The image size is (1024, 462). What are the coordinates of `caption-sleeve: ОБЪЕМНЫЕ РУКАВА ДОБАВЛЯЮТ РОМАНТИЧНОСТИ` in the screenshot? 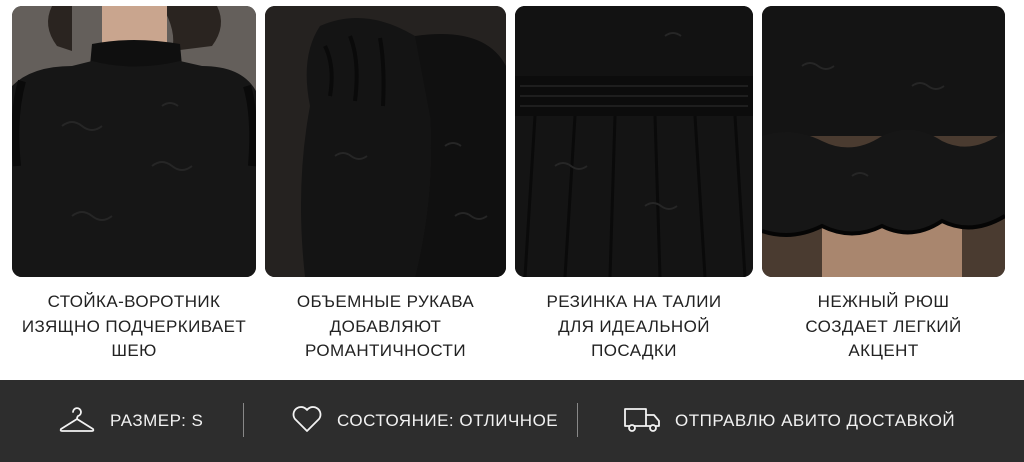 It's located at (385, 327).